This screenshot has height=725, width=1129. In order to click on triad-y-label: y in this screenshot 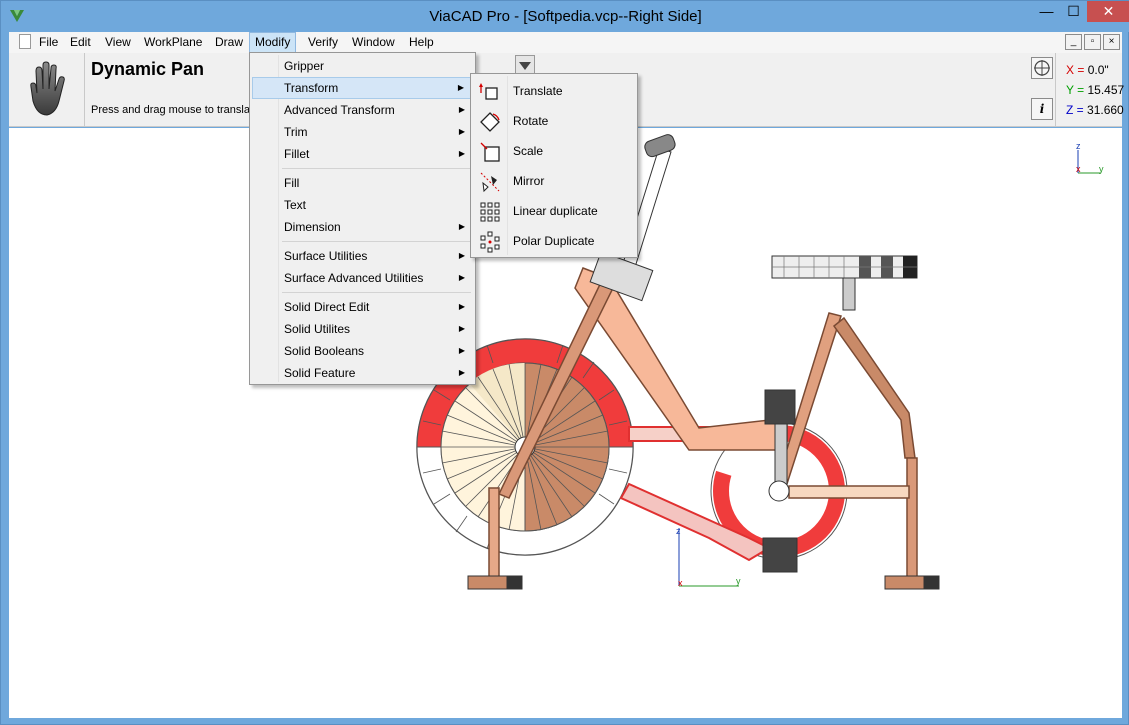, I will do `click(1101, 169)`.